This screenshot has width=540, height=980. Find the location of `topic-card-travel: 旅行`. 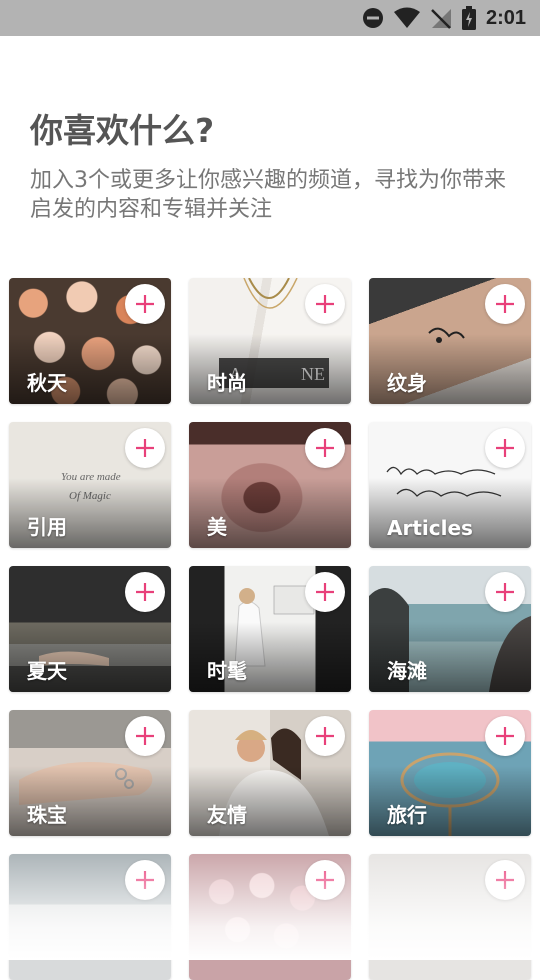

topic-card-travel: 旅行 is located at coordinates (450, 773).